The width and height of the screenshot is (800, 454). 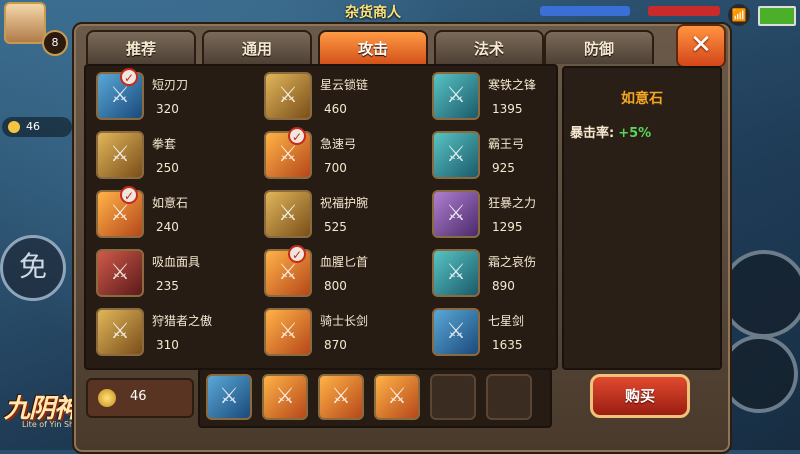 I want to click on npc-title: 杂货商人, so click(x=373, y=13).